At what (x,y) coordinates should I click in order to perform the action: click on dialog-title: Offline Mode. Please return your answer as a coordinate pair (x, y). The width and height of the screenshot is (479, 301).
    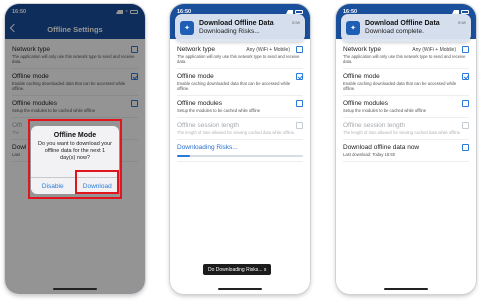
    Looking at the image, I should click on (75, 135).